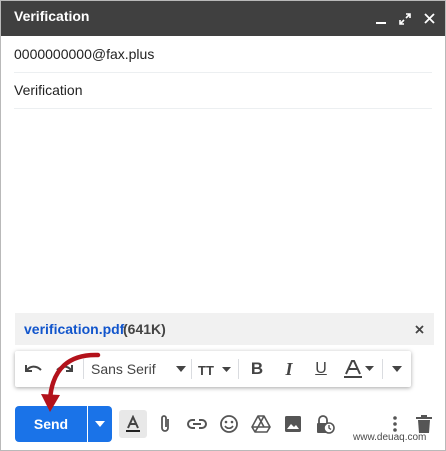 This screenshot has width=446, height=451. What do you see at coordinates (359, 369) in the screenshot?
I see `text-color-select` at bounding box center [359, 369].